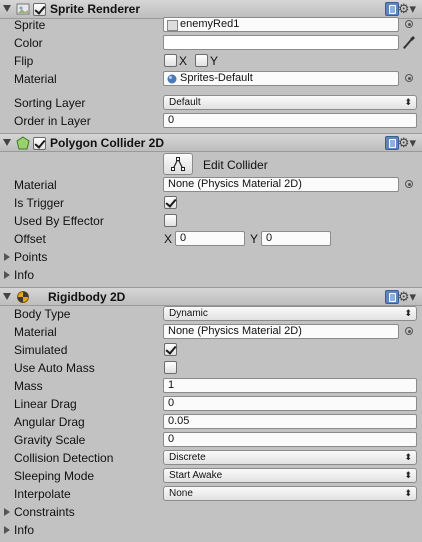 The image size is (422, 542). What do you see at coordinates (281, 24) in the screenshot?
I see `sprite-field: enemyRed1` at bounding box center [281, 24].